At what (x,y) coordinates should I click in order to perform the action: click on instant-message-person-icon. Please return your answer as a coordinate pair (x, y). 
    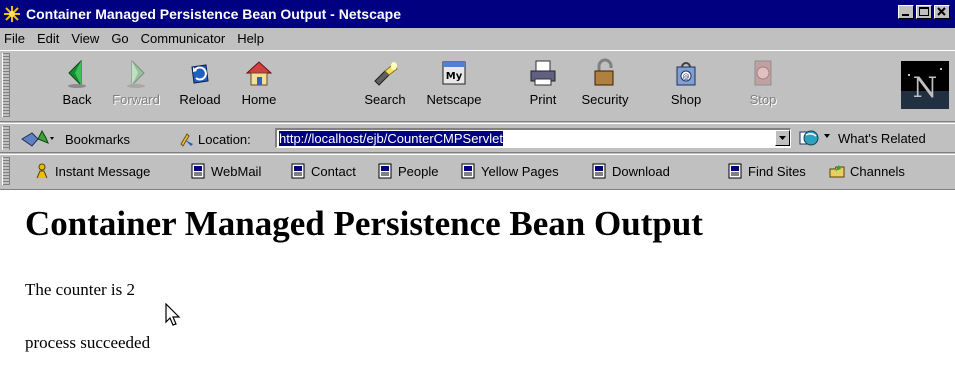
    Looking at the image, I should click on (42, 171).